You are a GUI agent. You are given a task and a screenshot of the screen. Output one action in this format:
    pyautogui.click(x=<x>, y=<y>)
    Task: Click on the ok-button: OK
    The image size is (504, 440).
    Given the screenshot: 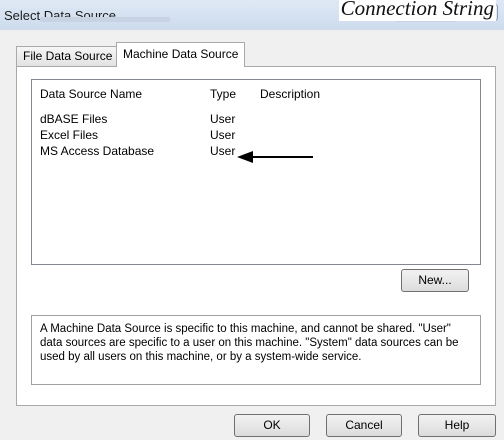 What is the action you would take?
    pyautogui.click(x=272, y=425)
    